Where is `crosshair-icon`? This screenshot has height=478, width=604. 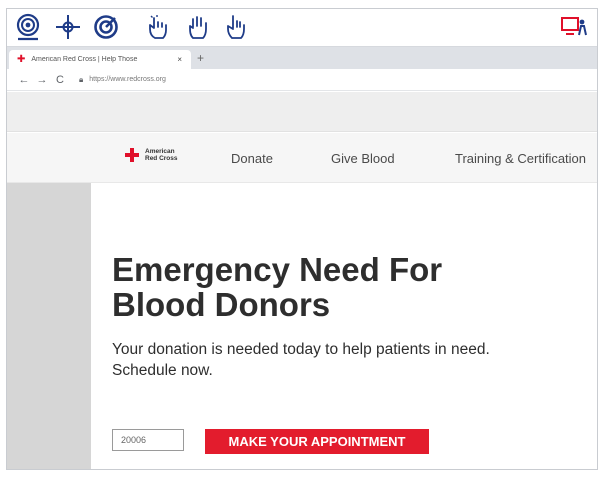 crosshair-icon is located at coordinates (68, 27).